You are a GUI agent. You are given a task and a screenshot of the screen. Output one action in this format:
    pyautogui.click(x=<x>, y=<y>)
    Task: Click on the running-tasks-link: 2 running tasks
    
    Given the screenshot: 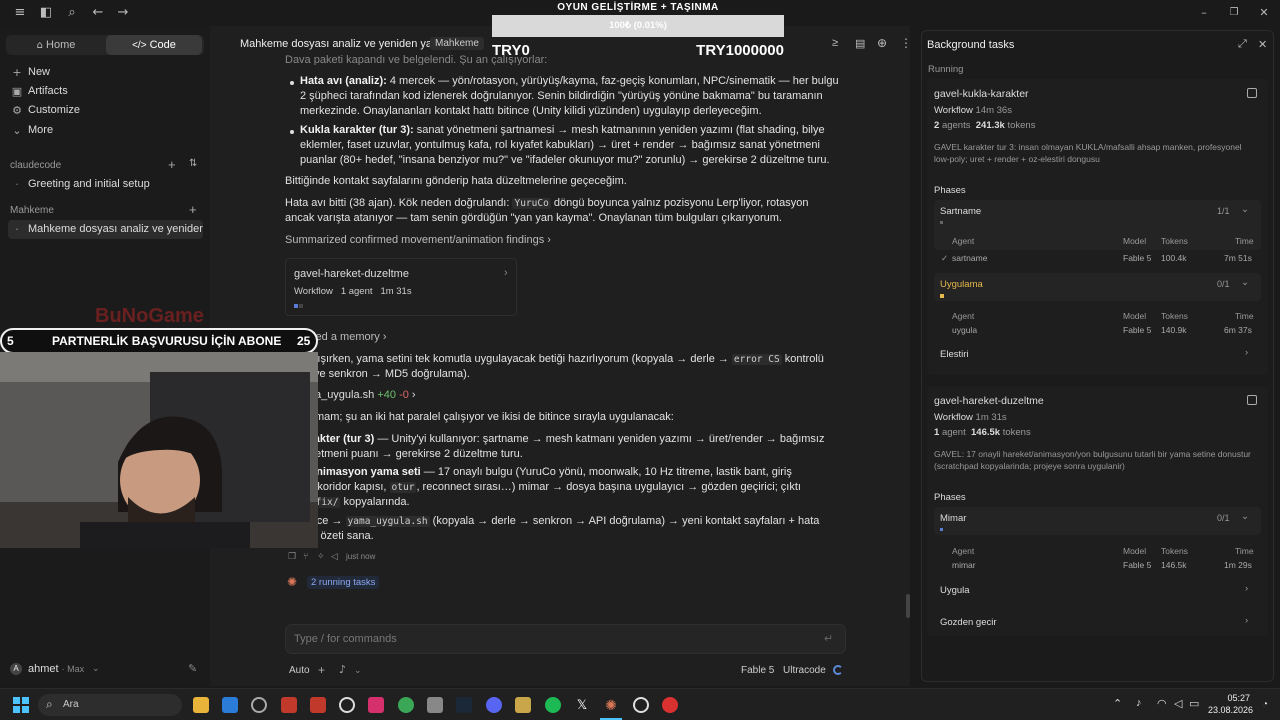 What is the action you would take?
    pyautogui.click(x=343, y=582)
    